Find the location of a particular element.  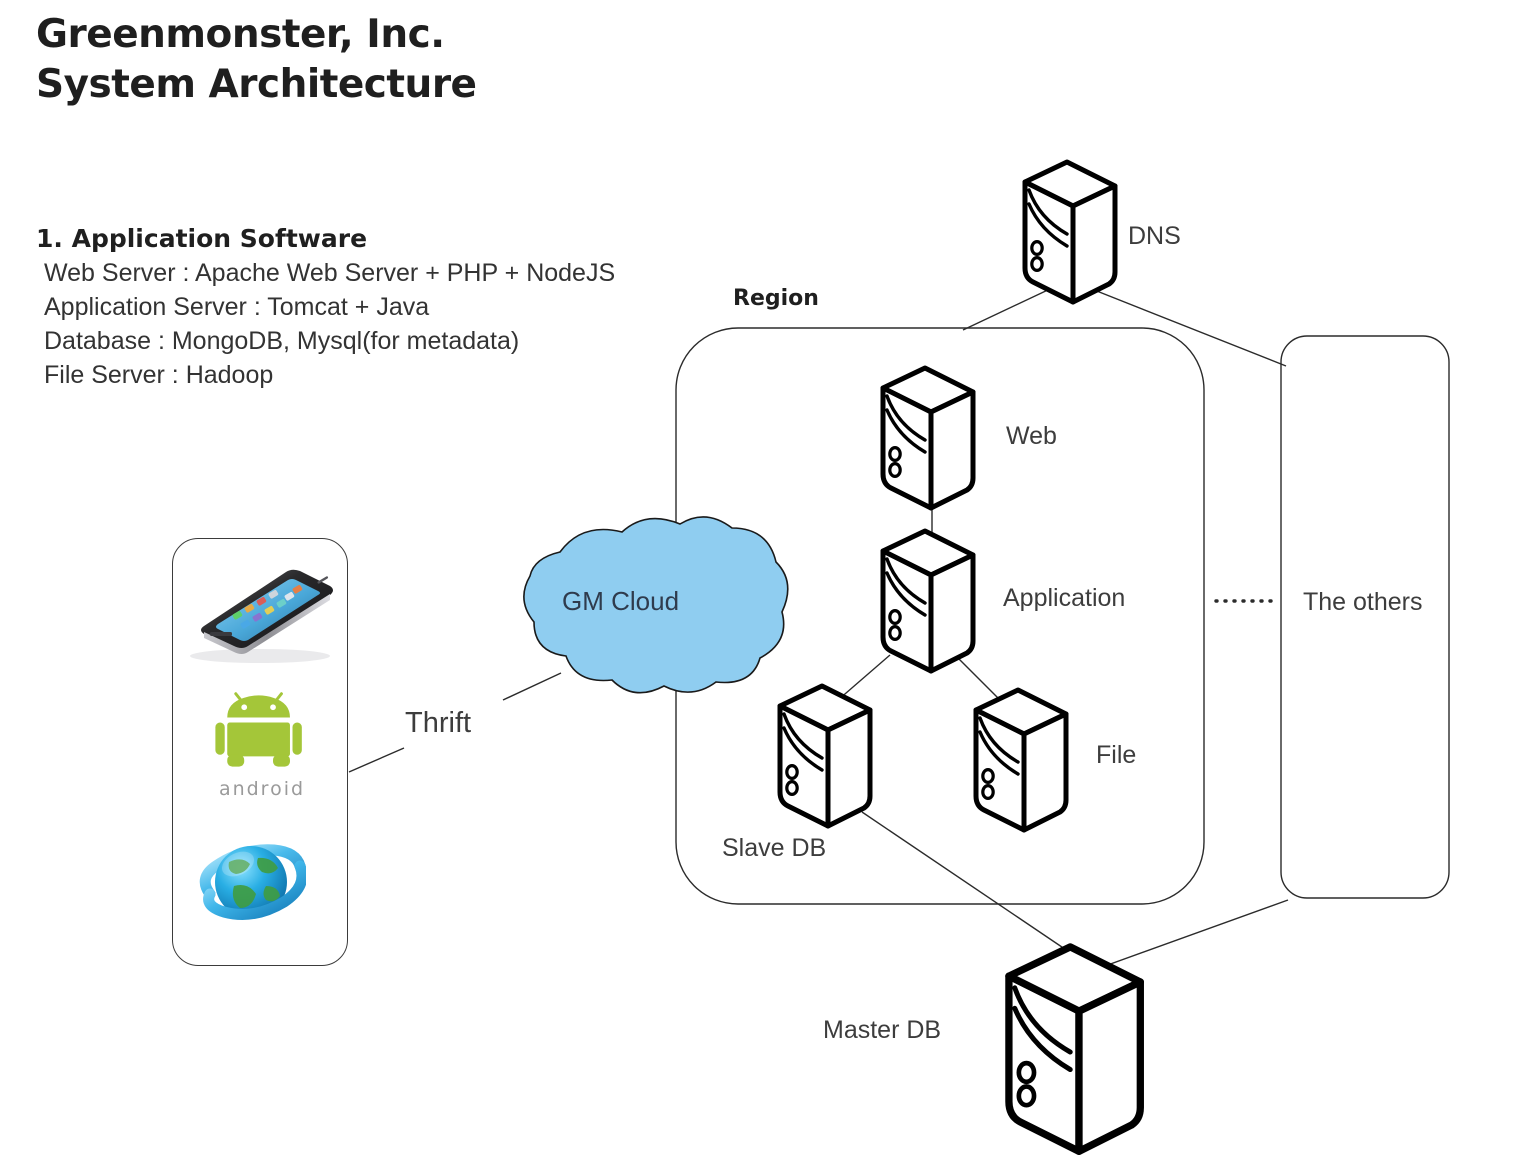

the-others-box is located at coordinates (1365, 617).